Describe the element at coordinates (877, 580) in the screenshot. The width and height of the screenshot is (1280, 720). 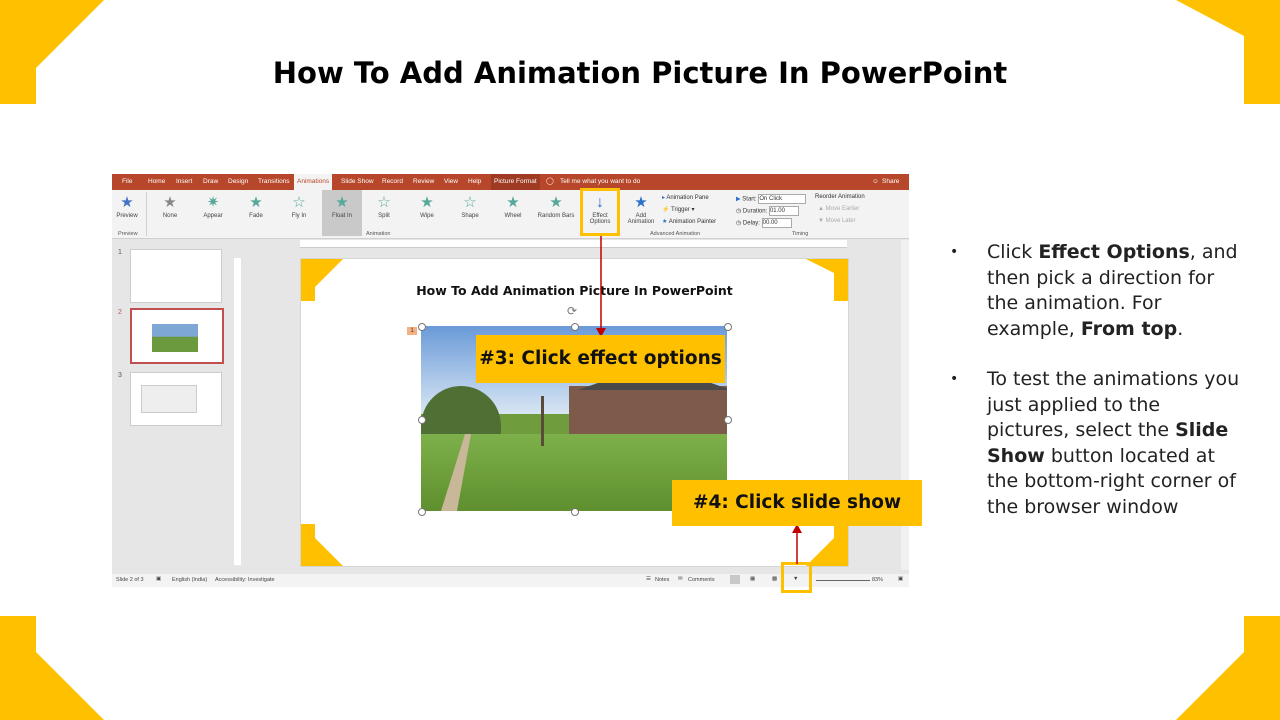
I see `zoom-level: 83%` at that location.